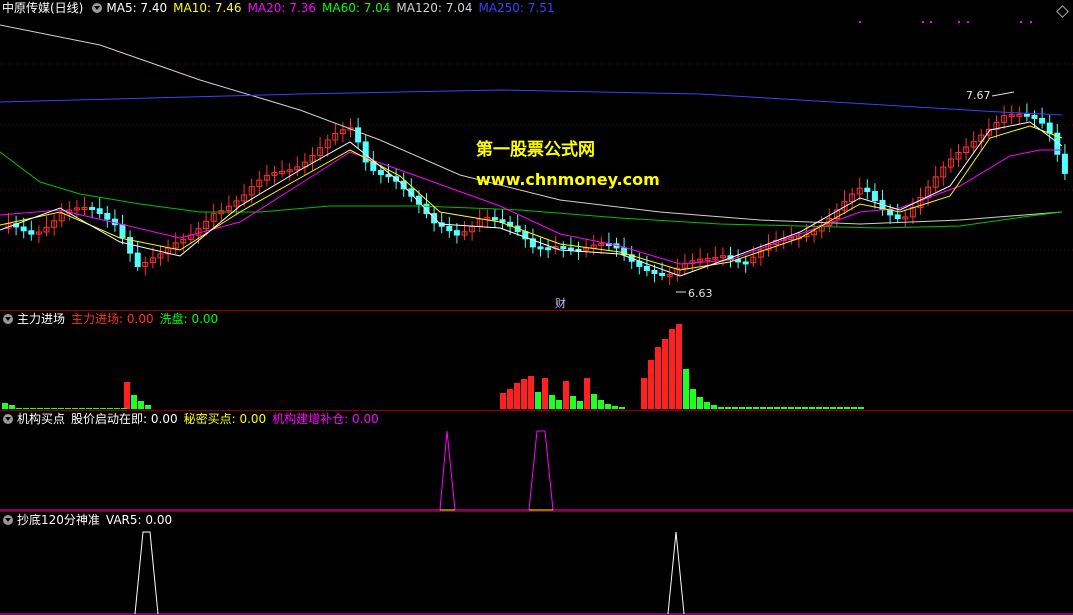 This screenshot has width=1073, height=615. Describe the element at coordinates (434, 8) in the screenshot. I see `ma120-label: MA120: 7.04` at that location.